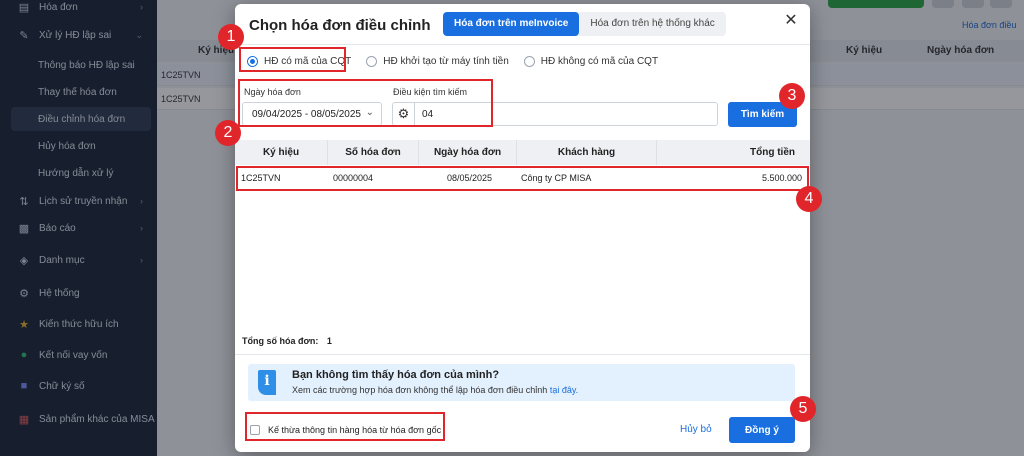 This screenshot has width=1024, height=456. Describe the element at coordinates (228, 133) in the screenshot. I see `annotation-number-2: 2` at that location.